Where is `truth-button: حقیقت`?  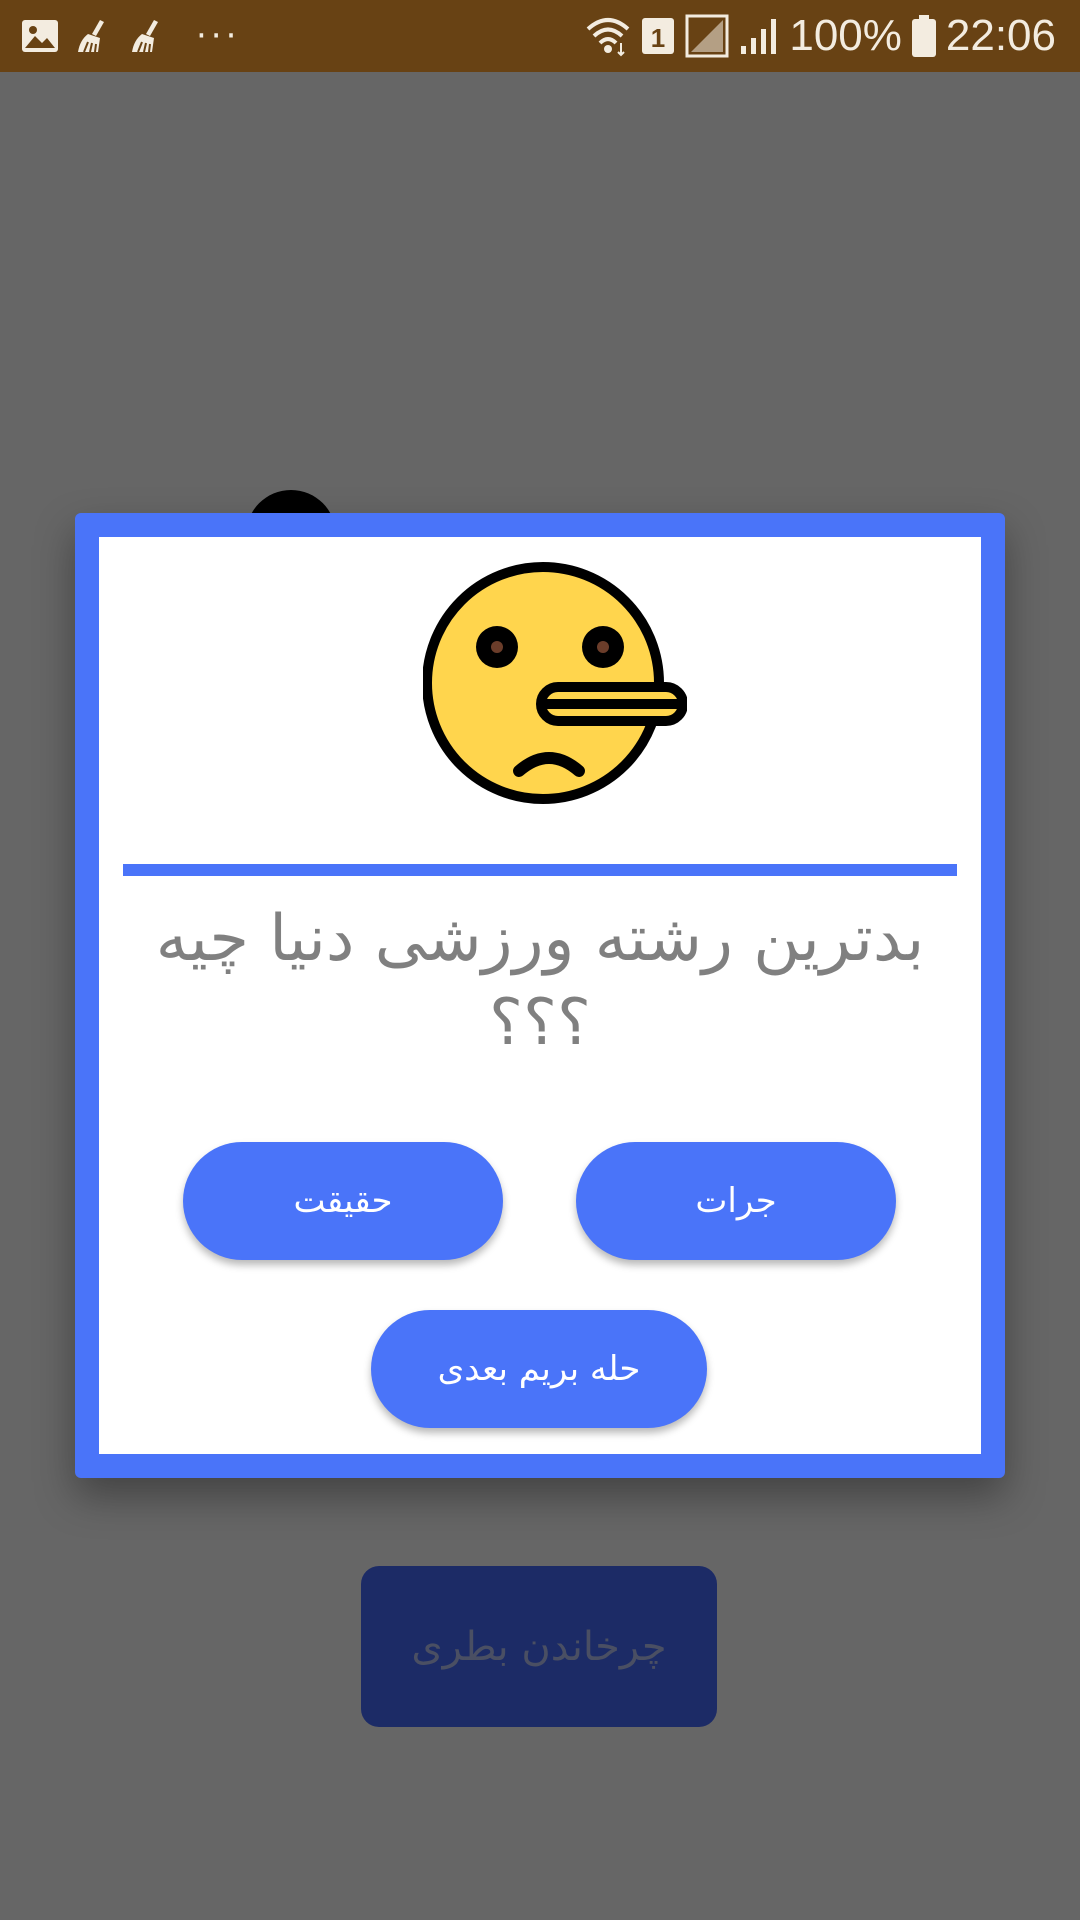
truth-button: حقیقت is located at coordinates (343, 1201).